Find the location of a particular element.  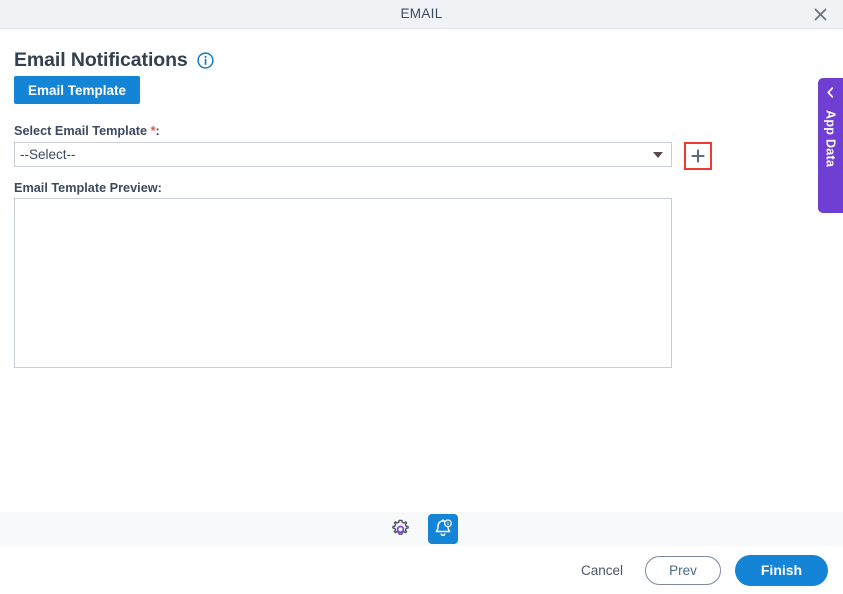

notifications-icon: 1 is located at coordinates (443, 529).